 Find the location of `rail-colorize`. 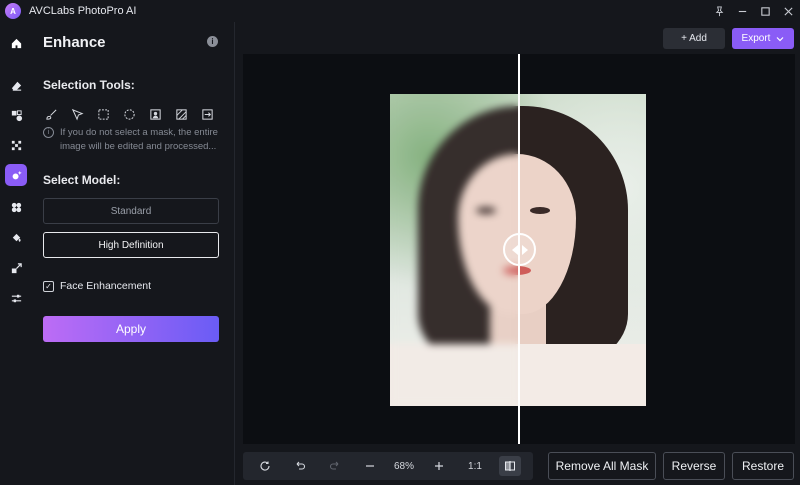

rail-colorize is located at coordinates (16, 207).